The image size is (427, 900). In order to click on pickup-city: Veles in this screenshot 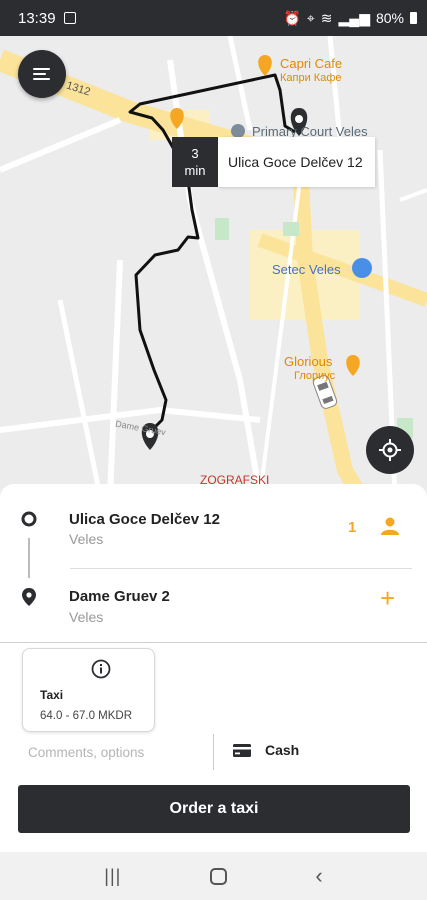, I will do `click(86, 539)`.